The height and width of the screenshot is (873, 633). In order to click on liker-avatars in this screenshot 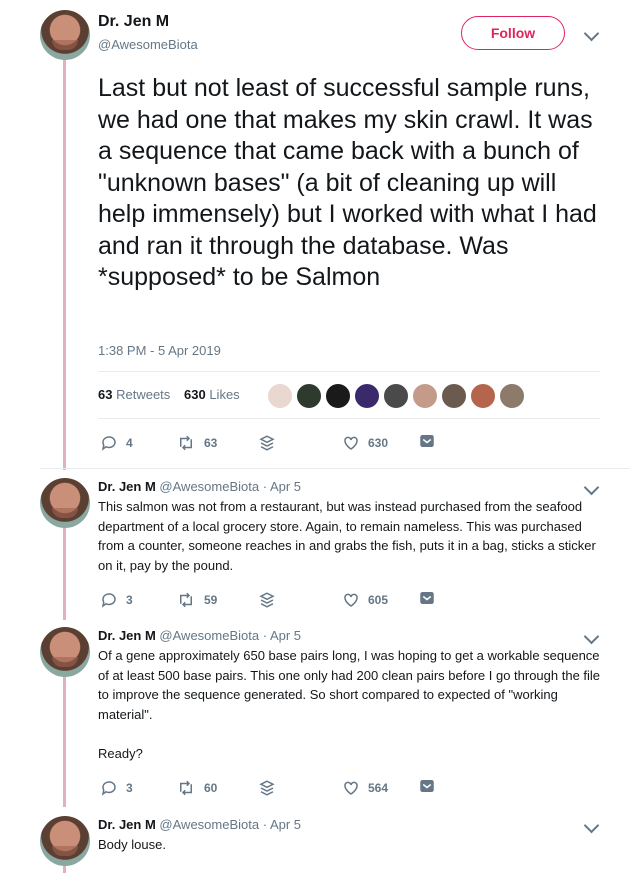, I will do `click(397, 396)`.